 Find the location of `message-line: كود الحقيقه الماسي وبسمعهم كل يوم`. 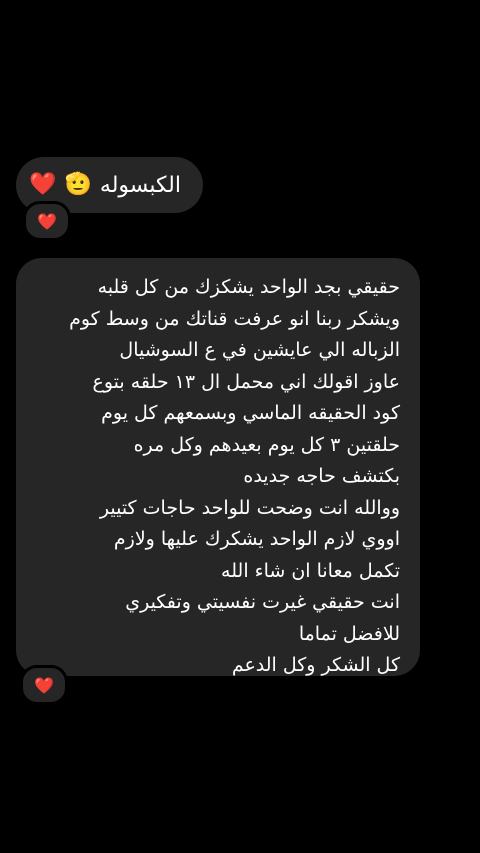

message-line: كود الحقيقه الماسي وبسمعهم كل يوم is located at coordinates (250, 413).